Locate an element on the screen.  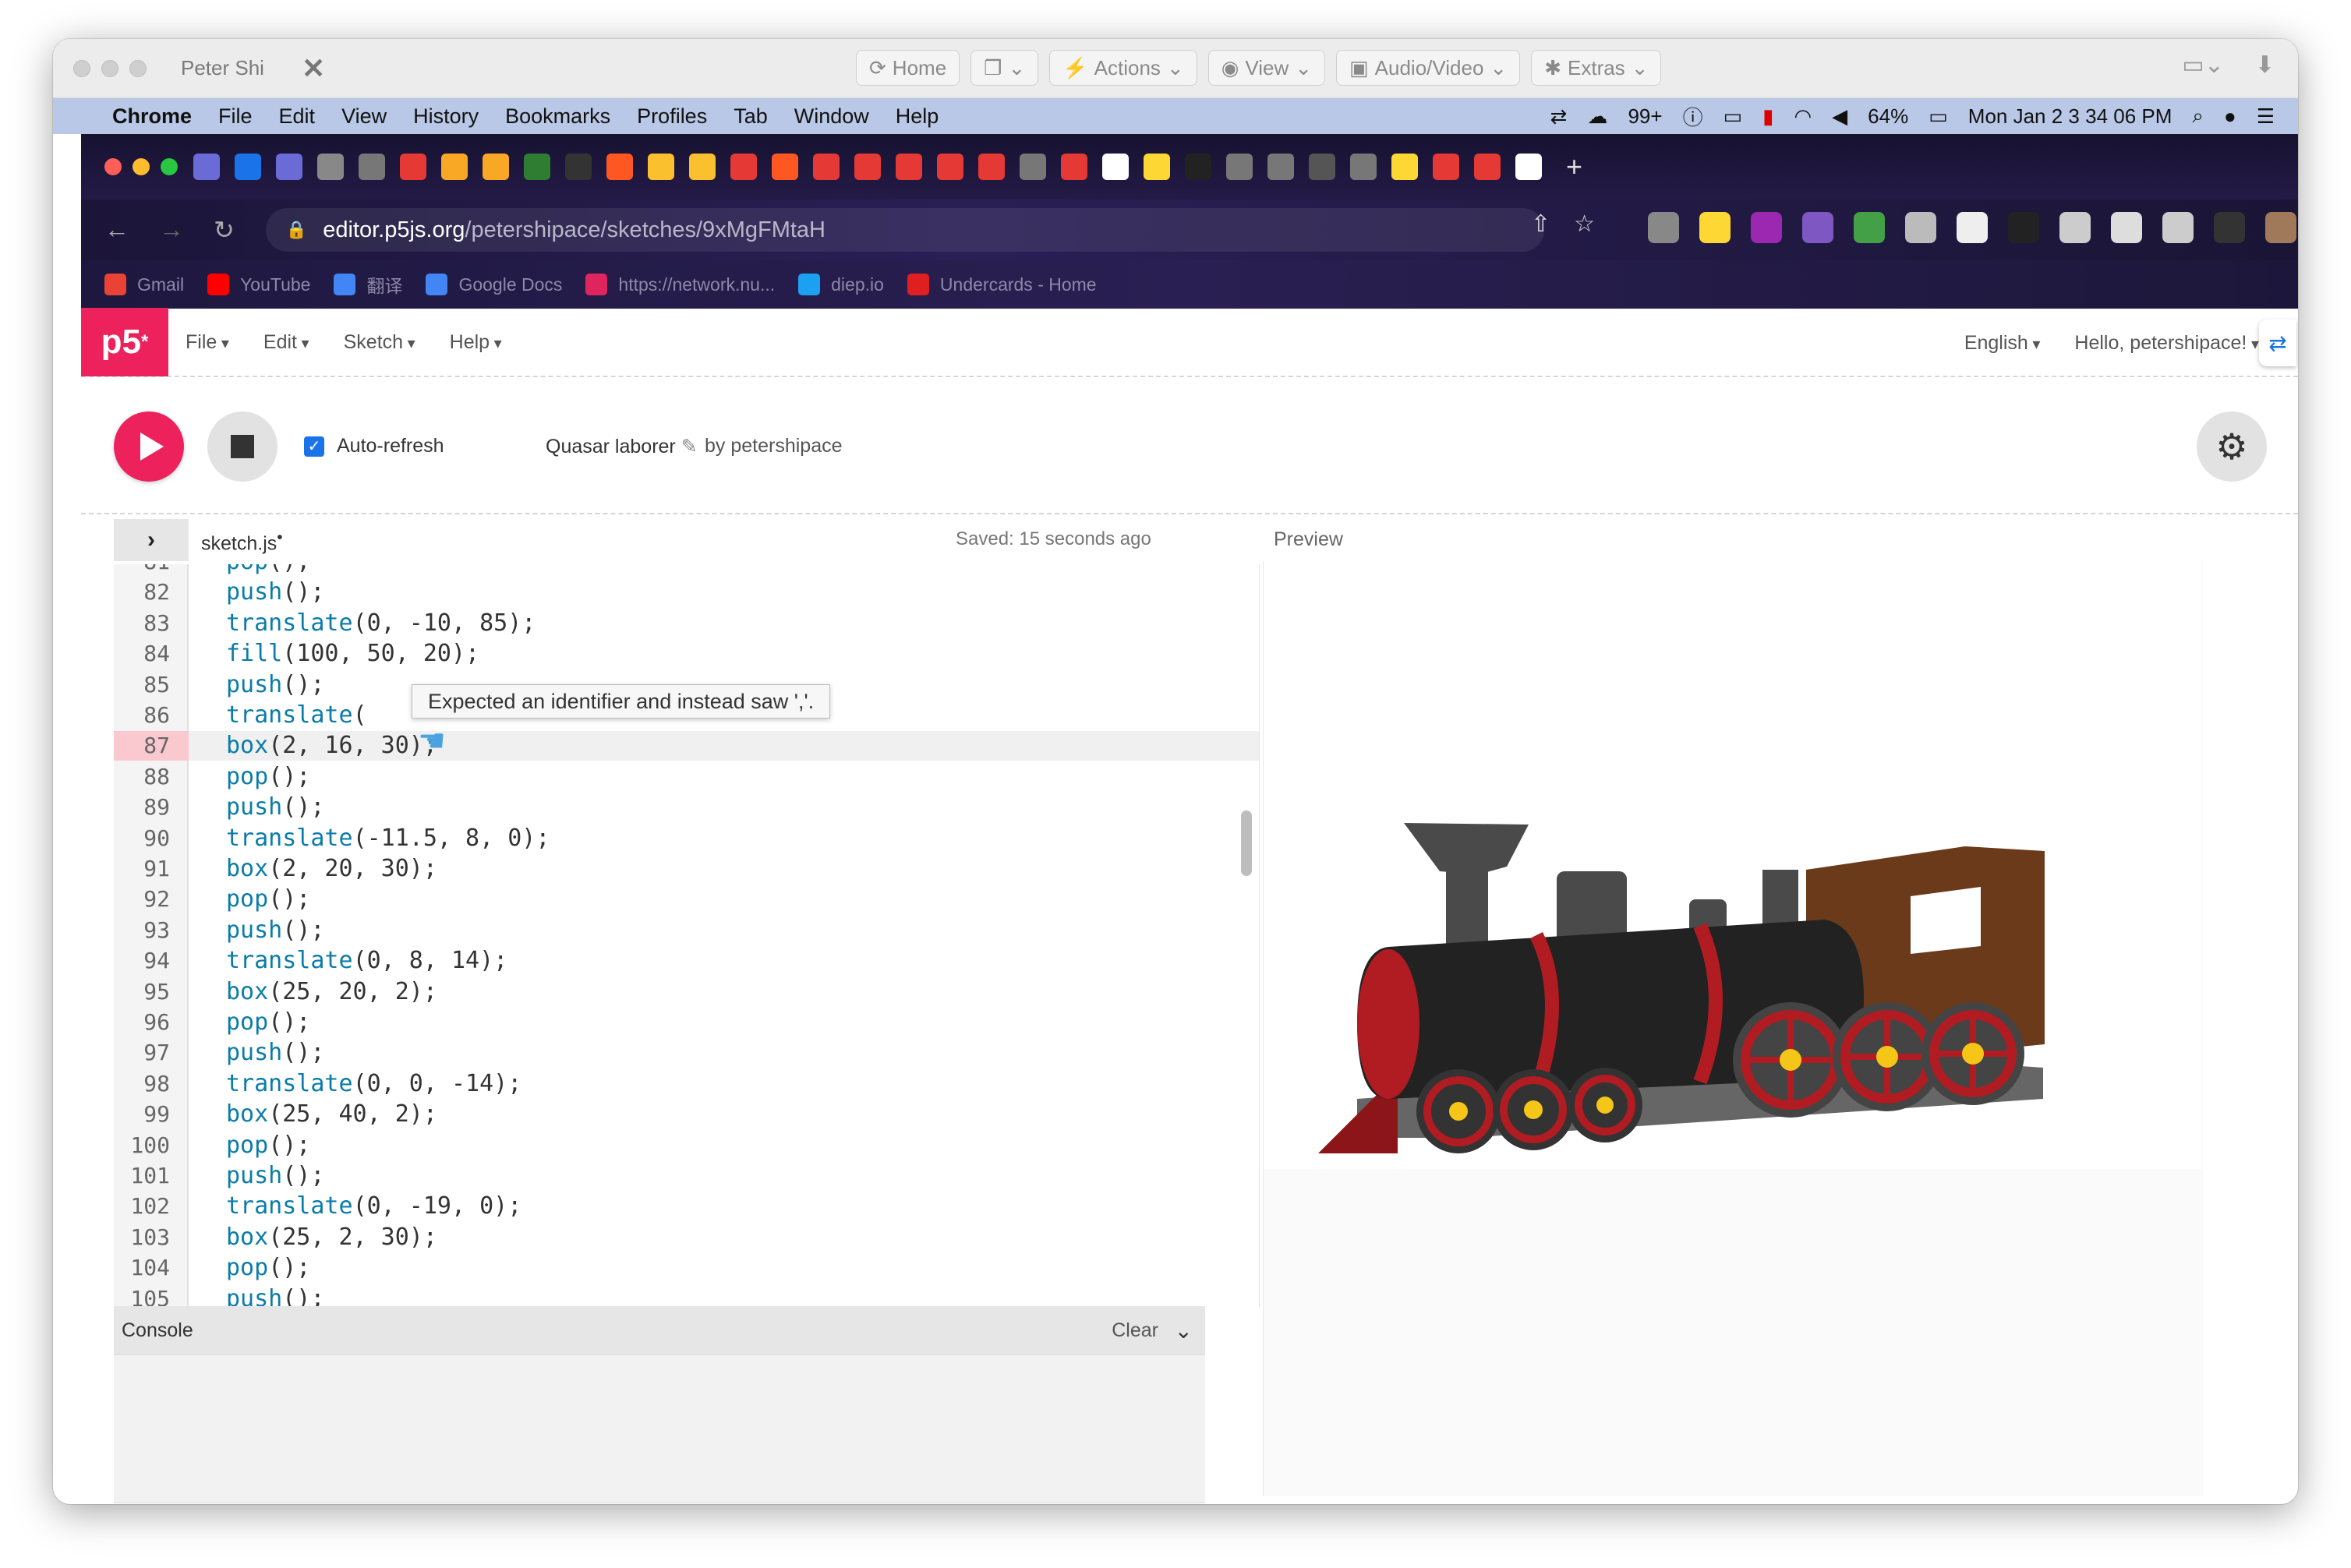
disconnect-icon: ✕ is located at coordinates (314, 68).